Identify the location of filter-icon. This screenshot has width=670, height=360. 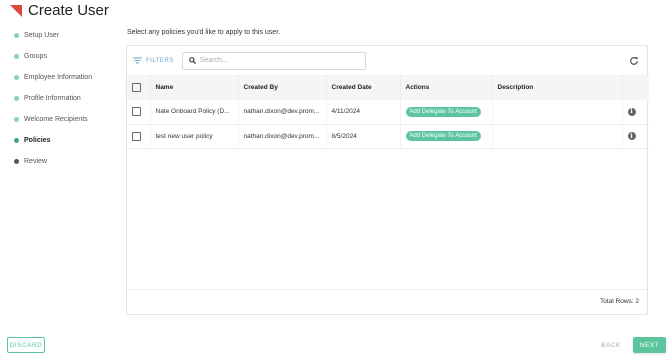
(137, 60).